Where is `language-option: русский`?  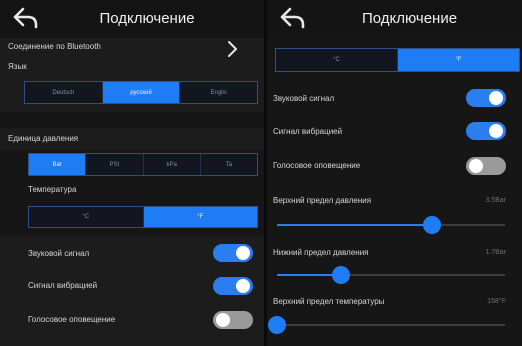
language-option: русский is located at coordinates (141, 92).